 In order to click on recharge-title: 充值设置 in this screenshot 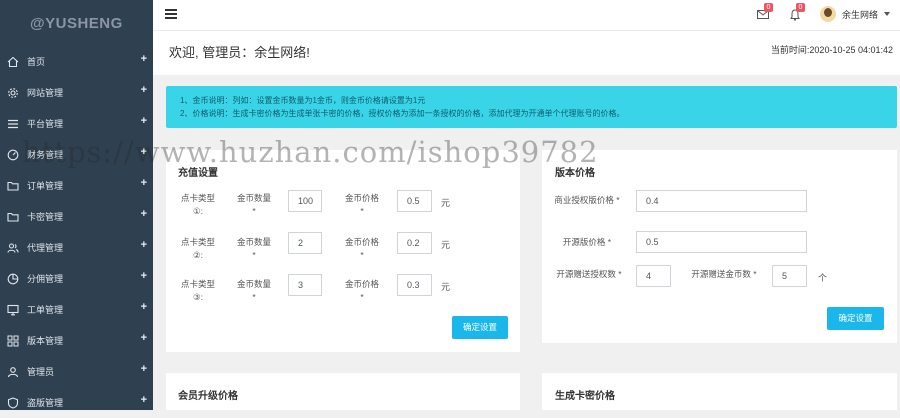, I will do `click(198, 173)`.